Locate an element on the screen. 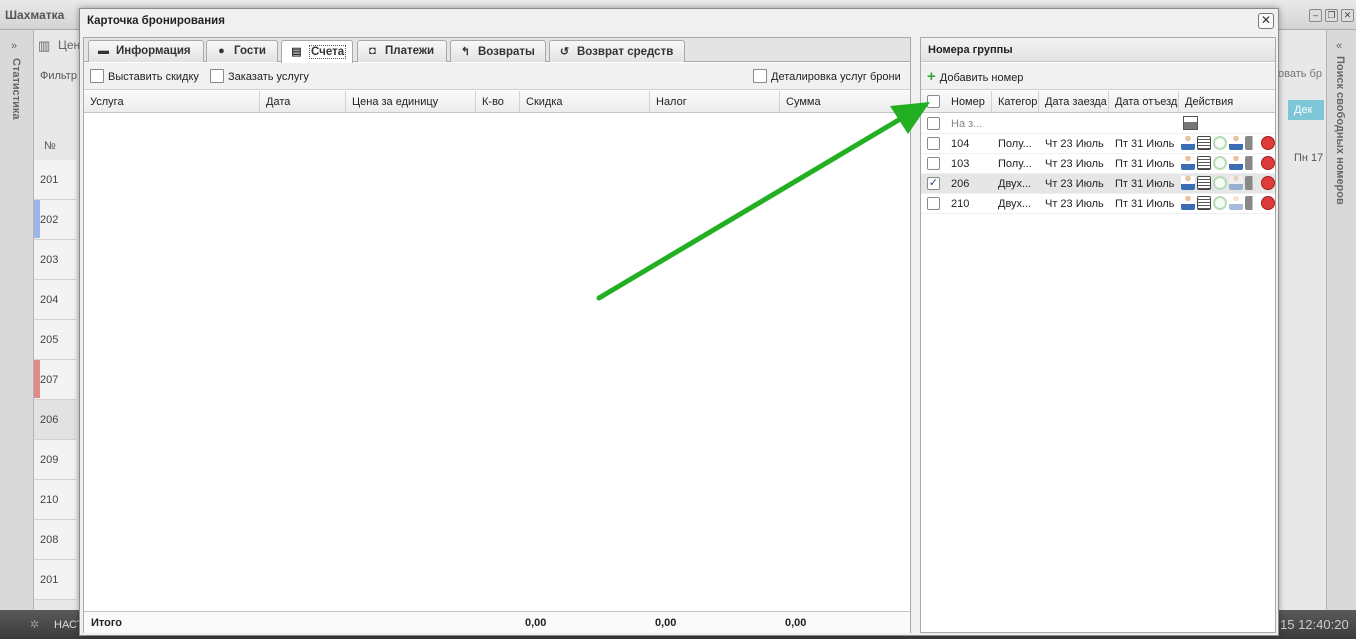 The image size is (1356, 639). column-category: Категор is located at coordinates (1015, 102).